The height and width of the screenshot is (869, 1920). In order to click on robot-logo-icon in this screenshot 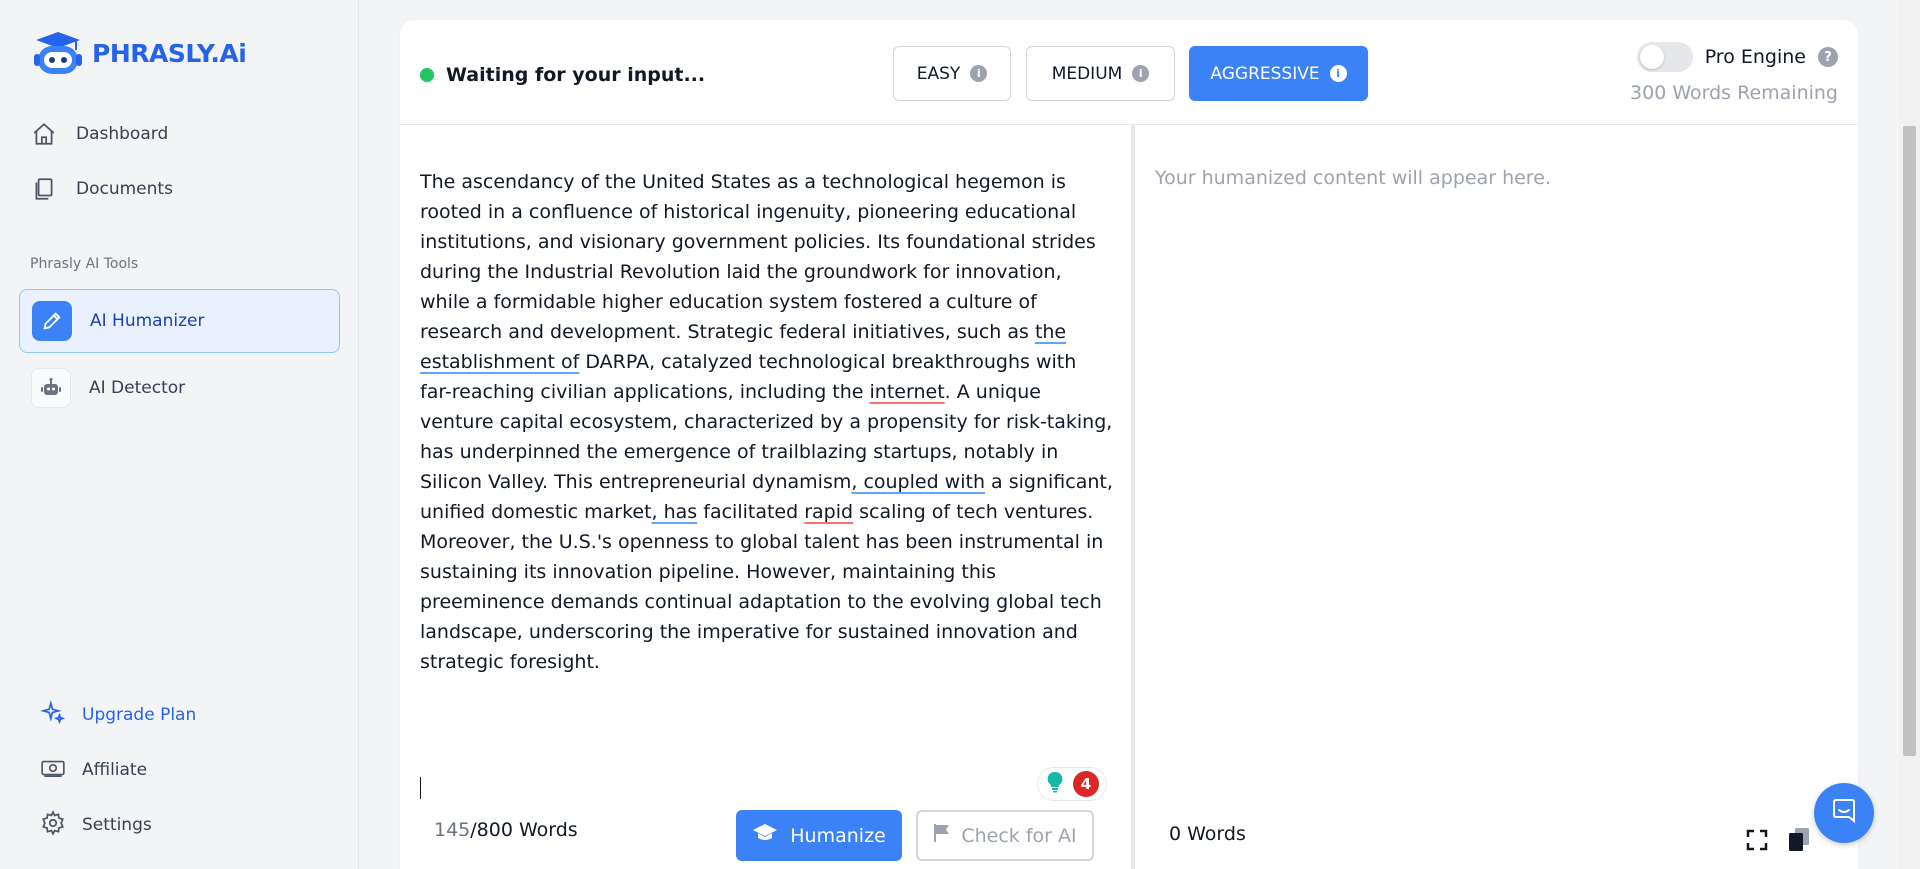, I will do `click(58, 53)`.